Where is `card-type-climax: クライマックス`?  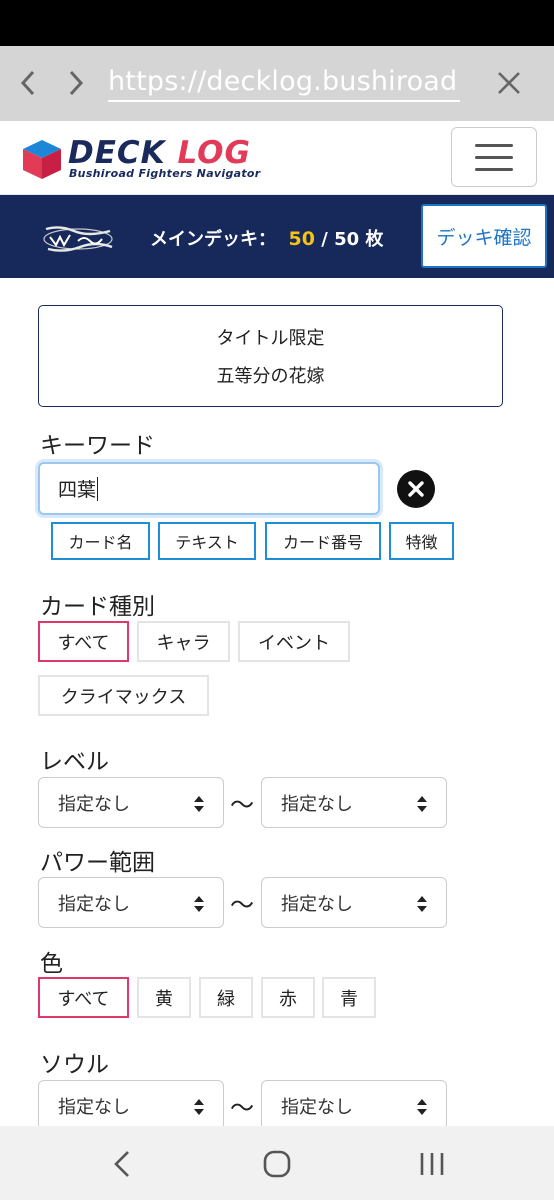 card-type-climax: クライマックス is located at coordinates (123, 695).